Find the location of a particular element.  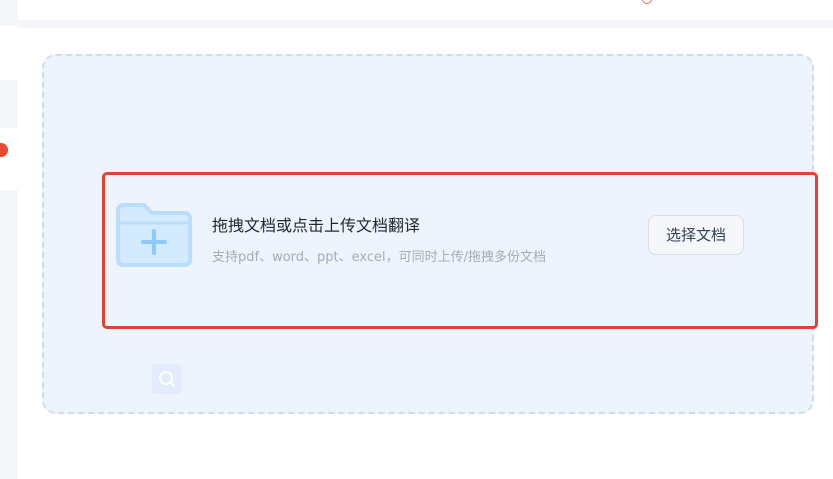

select-document-button: 选择文档 is located at coordinates (696, 235).